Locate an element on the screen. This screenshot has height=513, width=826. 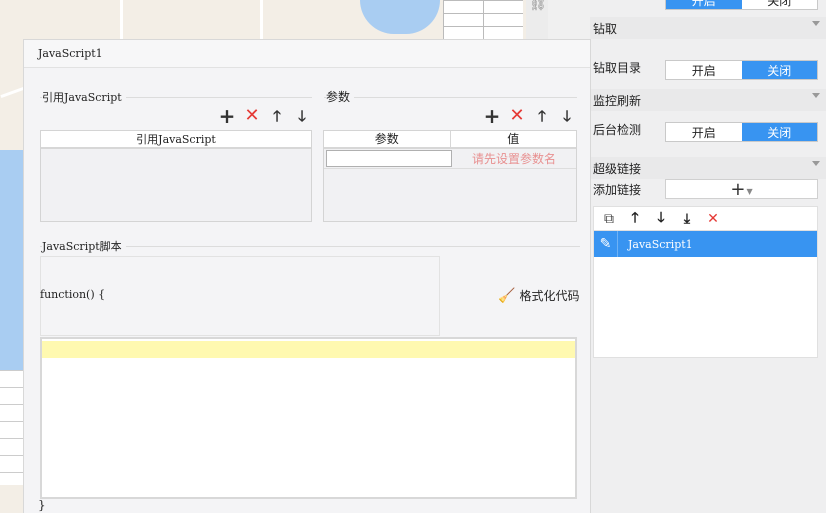
drill-dir-off: 关闭 is located at coordinates (779, 70).